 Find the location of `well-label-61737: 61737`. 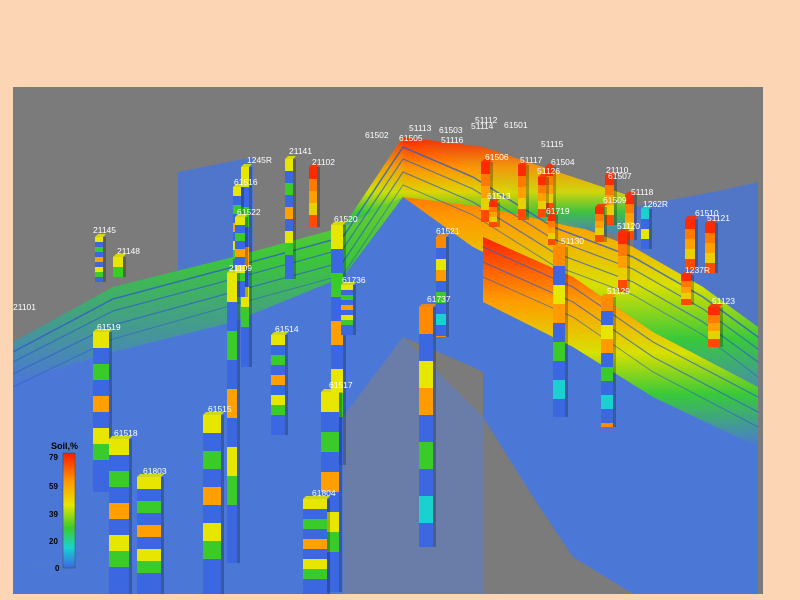

well-label-61737: 61737 is located at coordinates (439, 299).